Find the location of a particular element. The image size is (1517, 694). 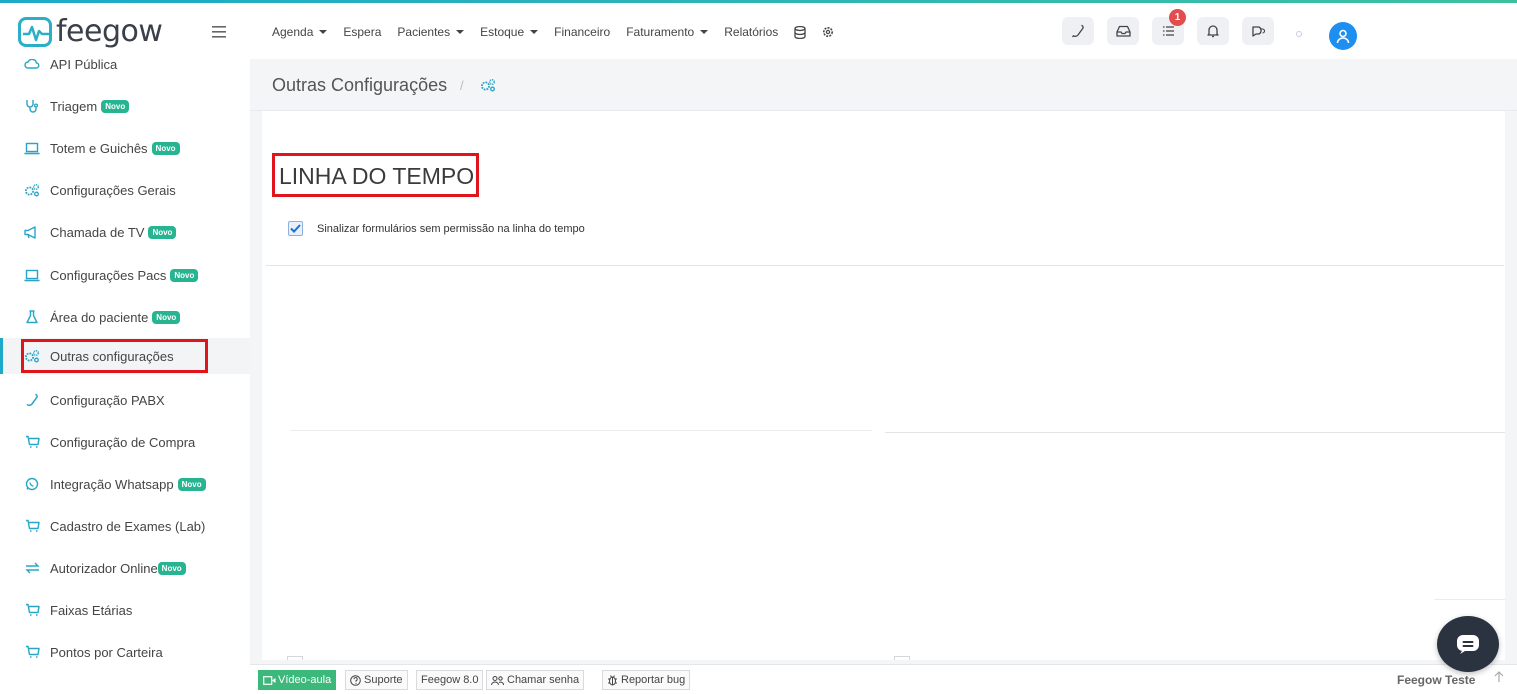

whatsapp-icon is located at coordinates (32, 484).